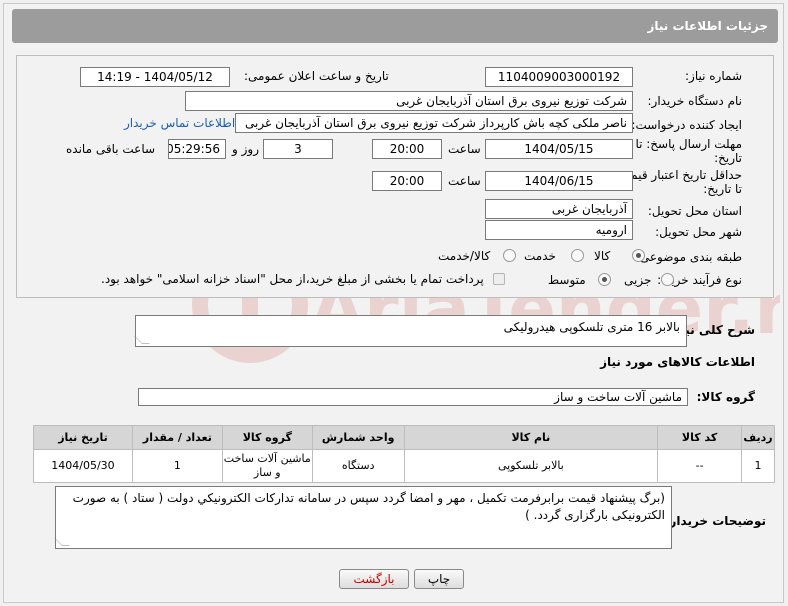  What do you see at coordinates (559, 77) in the screenshot?
I see `need-number-field: 1104009003000192` at bounding box center [559, 77].